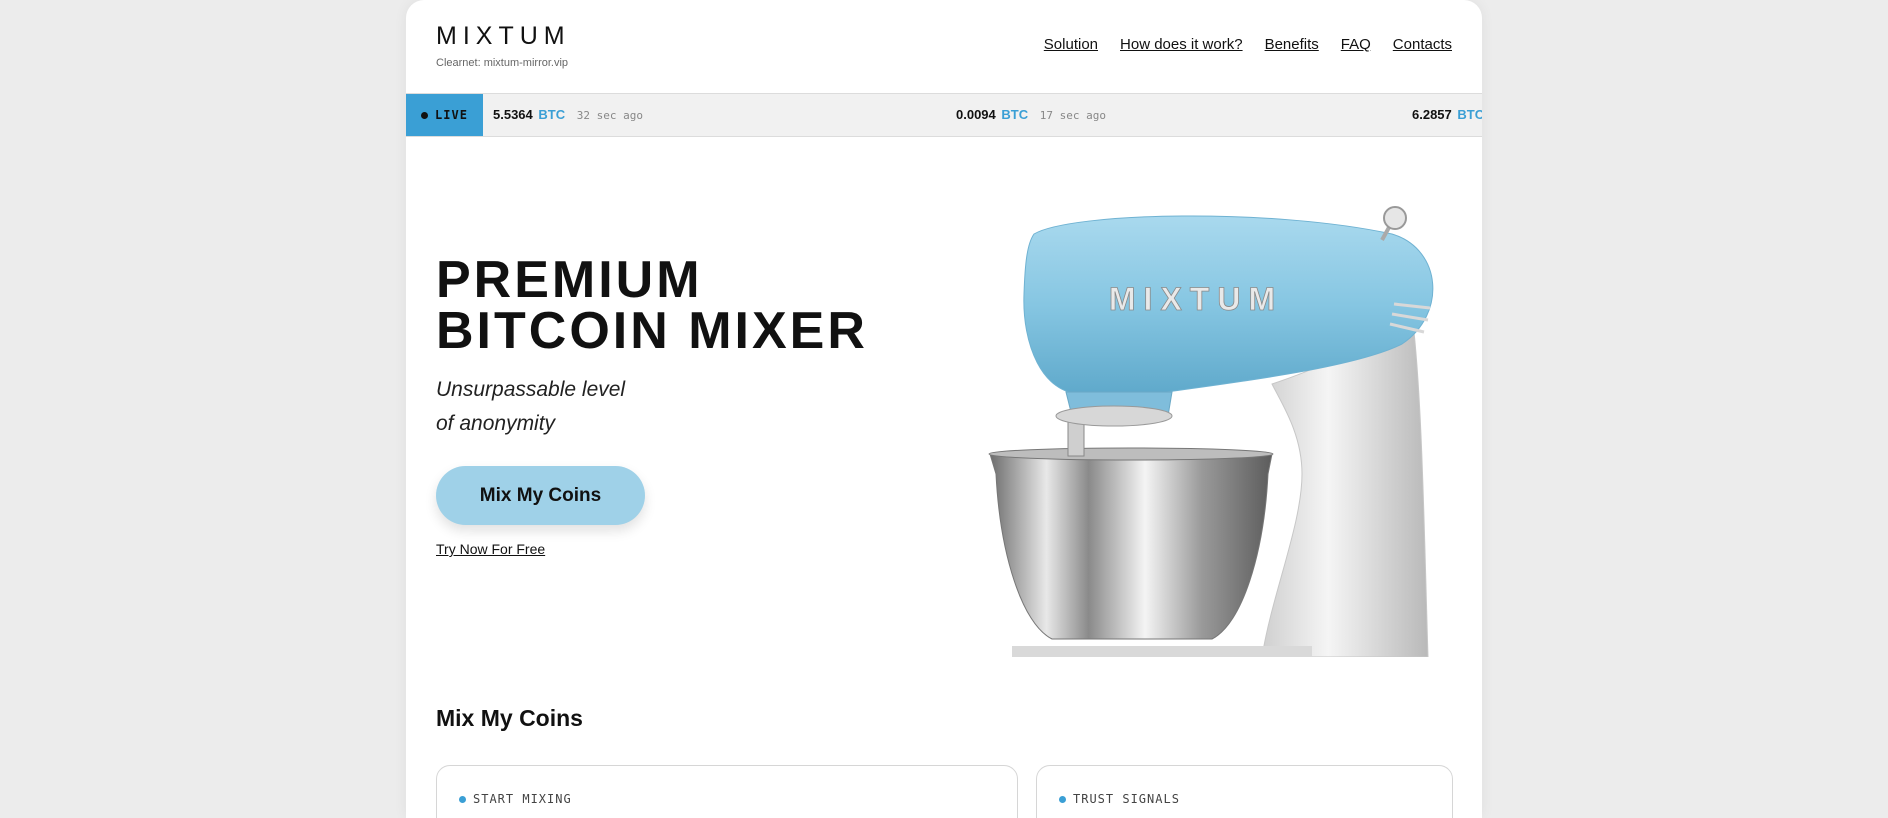 The image size is (1888, 818). Describe the element at coordinates (1031, 114) in the screenshot. I see `ticker-item: 0.0094 BTC 17 sec ago` at that location.